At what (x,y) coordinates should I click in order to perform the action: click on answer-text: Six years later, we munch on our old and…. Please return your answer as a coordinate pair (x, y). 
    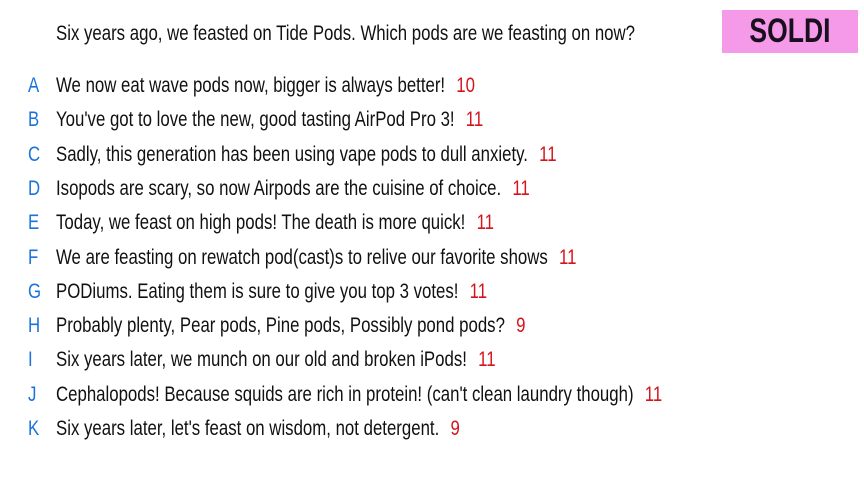
    Looking at the image, I should click on (276, 360).